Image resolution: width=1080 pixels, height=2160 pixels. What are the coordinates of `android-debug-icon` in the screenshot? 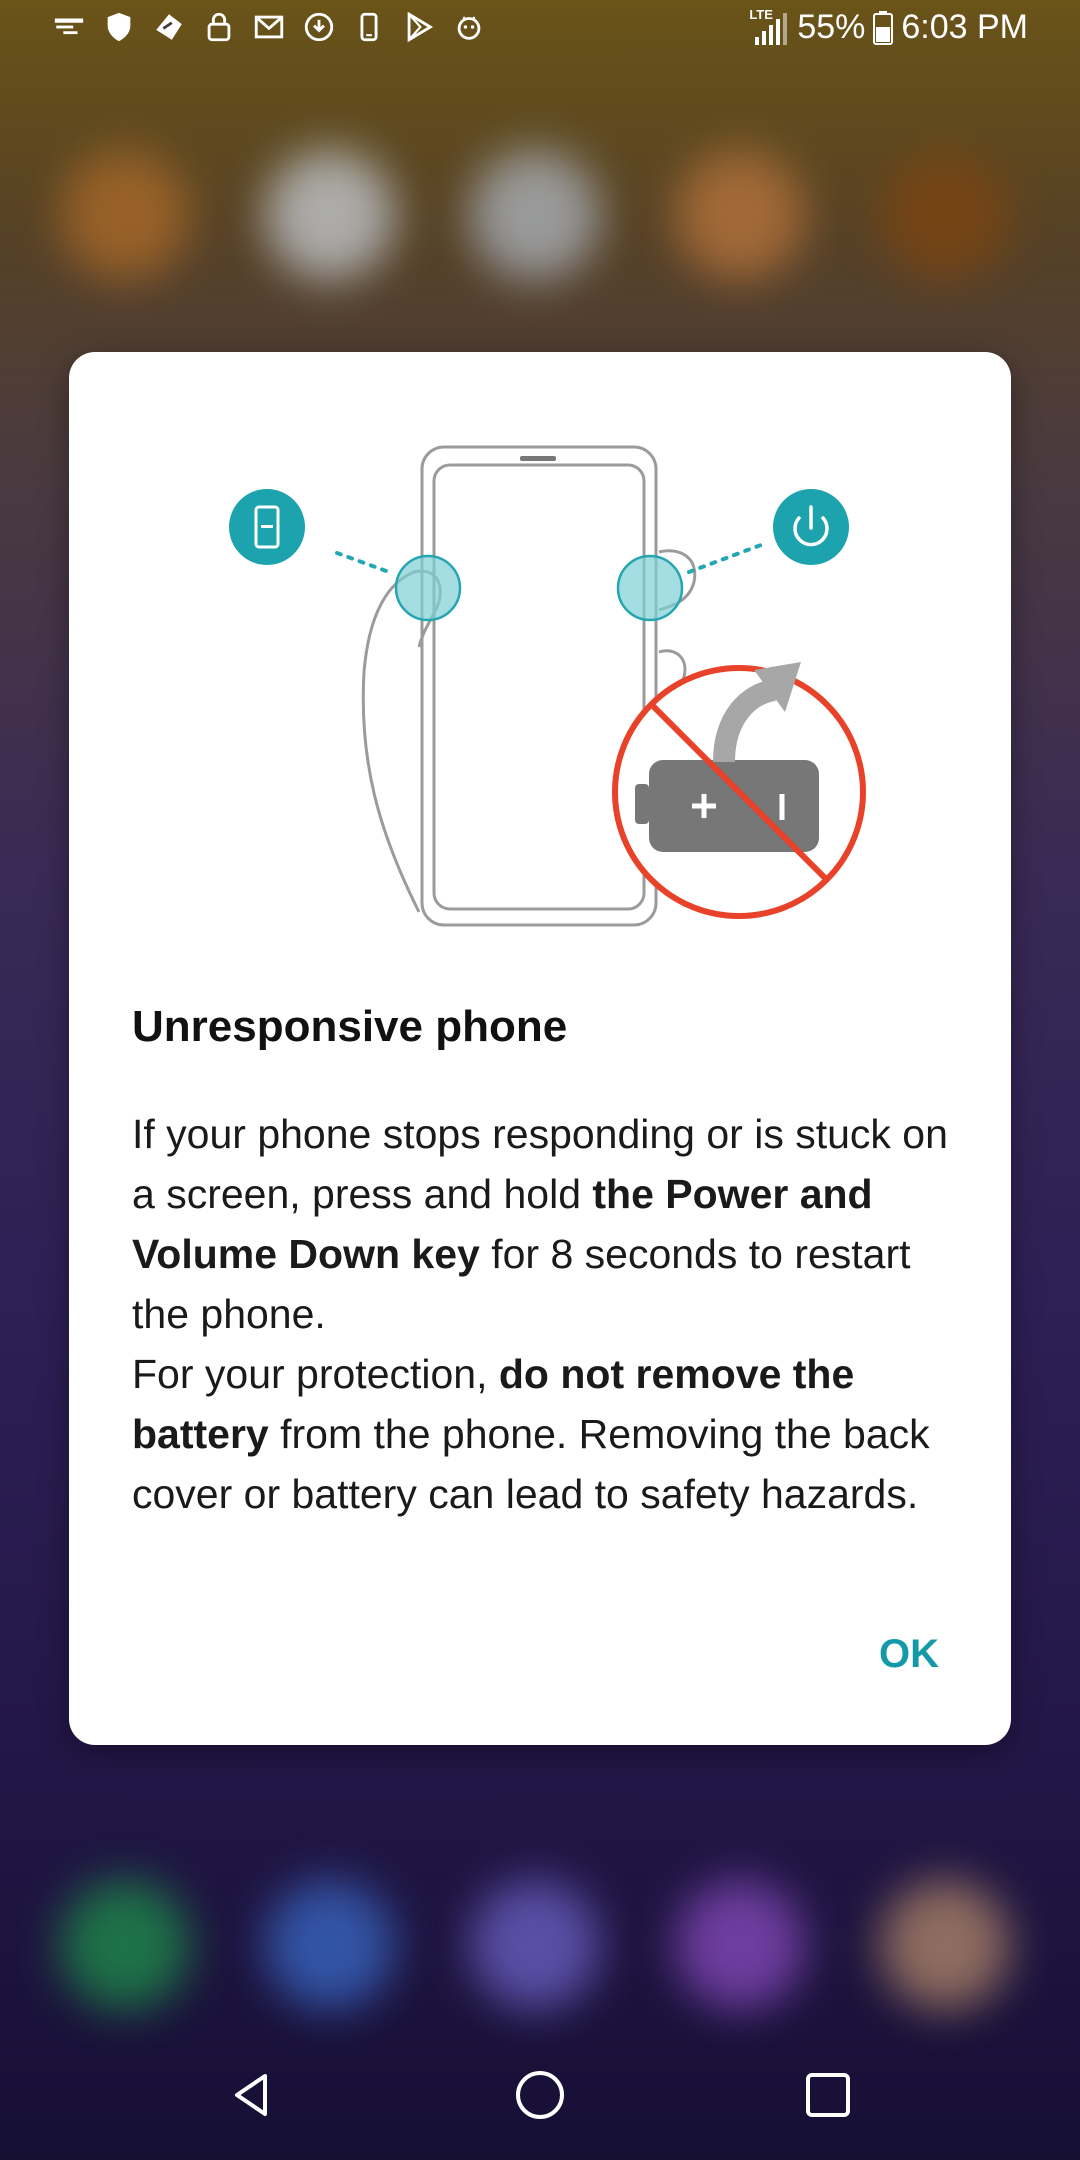 It's located at (469, 27).